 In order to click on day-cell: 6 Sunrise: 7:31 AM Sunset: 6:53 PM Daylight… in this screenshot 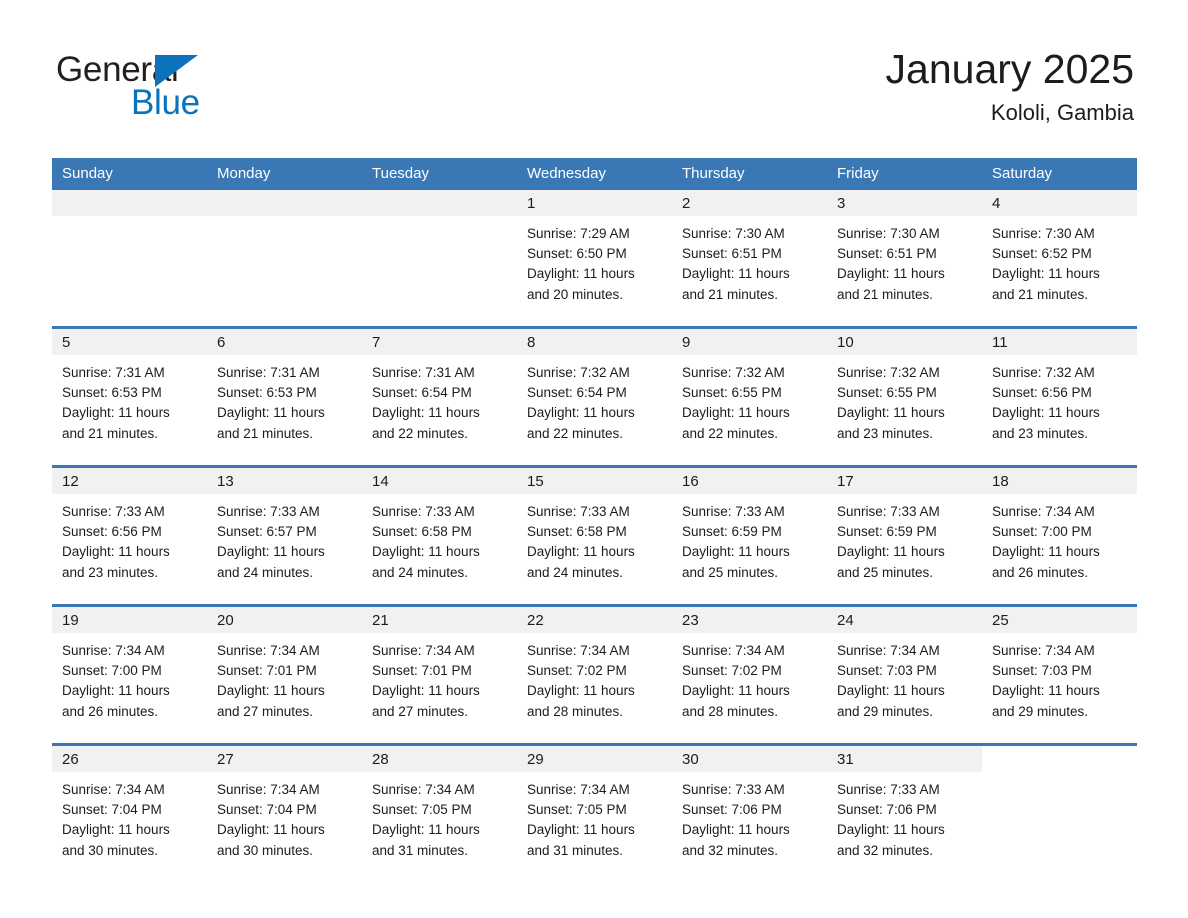, I will do `click(284, 391)`.